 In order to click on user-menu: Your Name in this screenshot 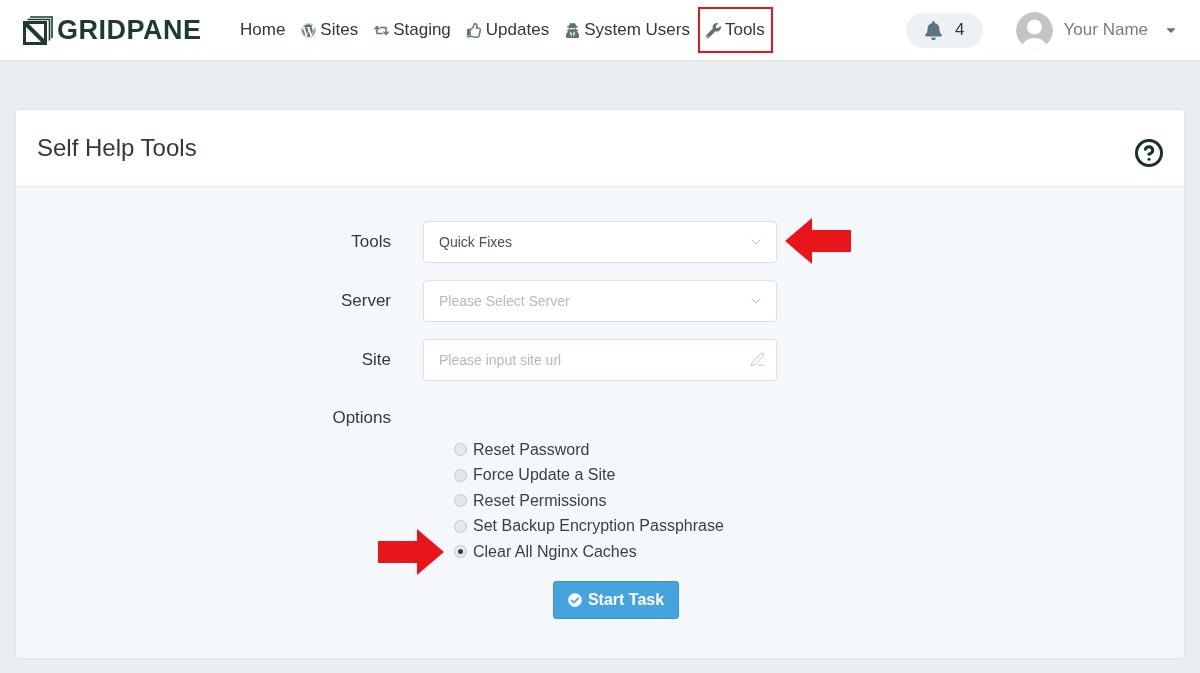, I will do `click(1096, 30)`.